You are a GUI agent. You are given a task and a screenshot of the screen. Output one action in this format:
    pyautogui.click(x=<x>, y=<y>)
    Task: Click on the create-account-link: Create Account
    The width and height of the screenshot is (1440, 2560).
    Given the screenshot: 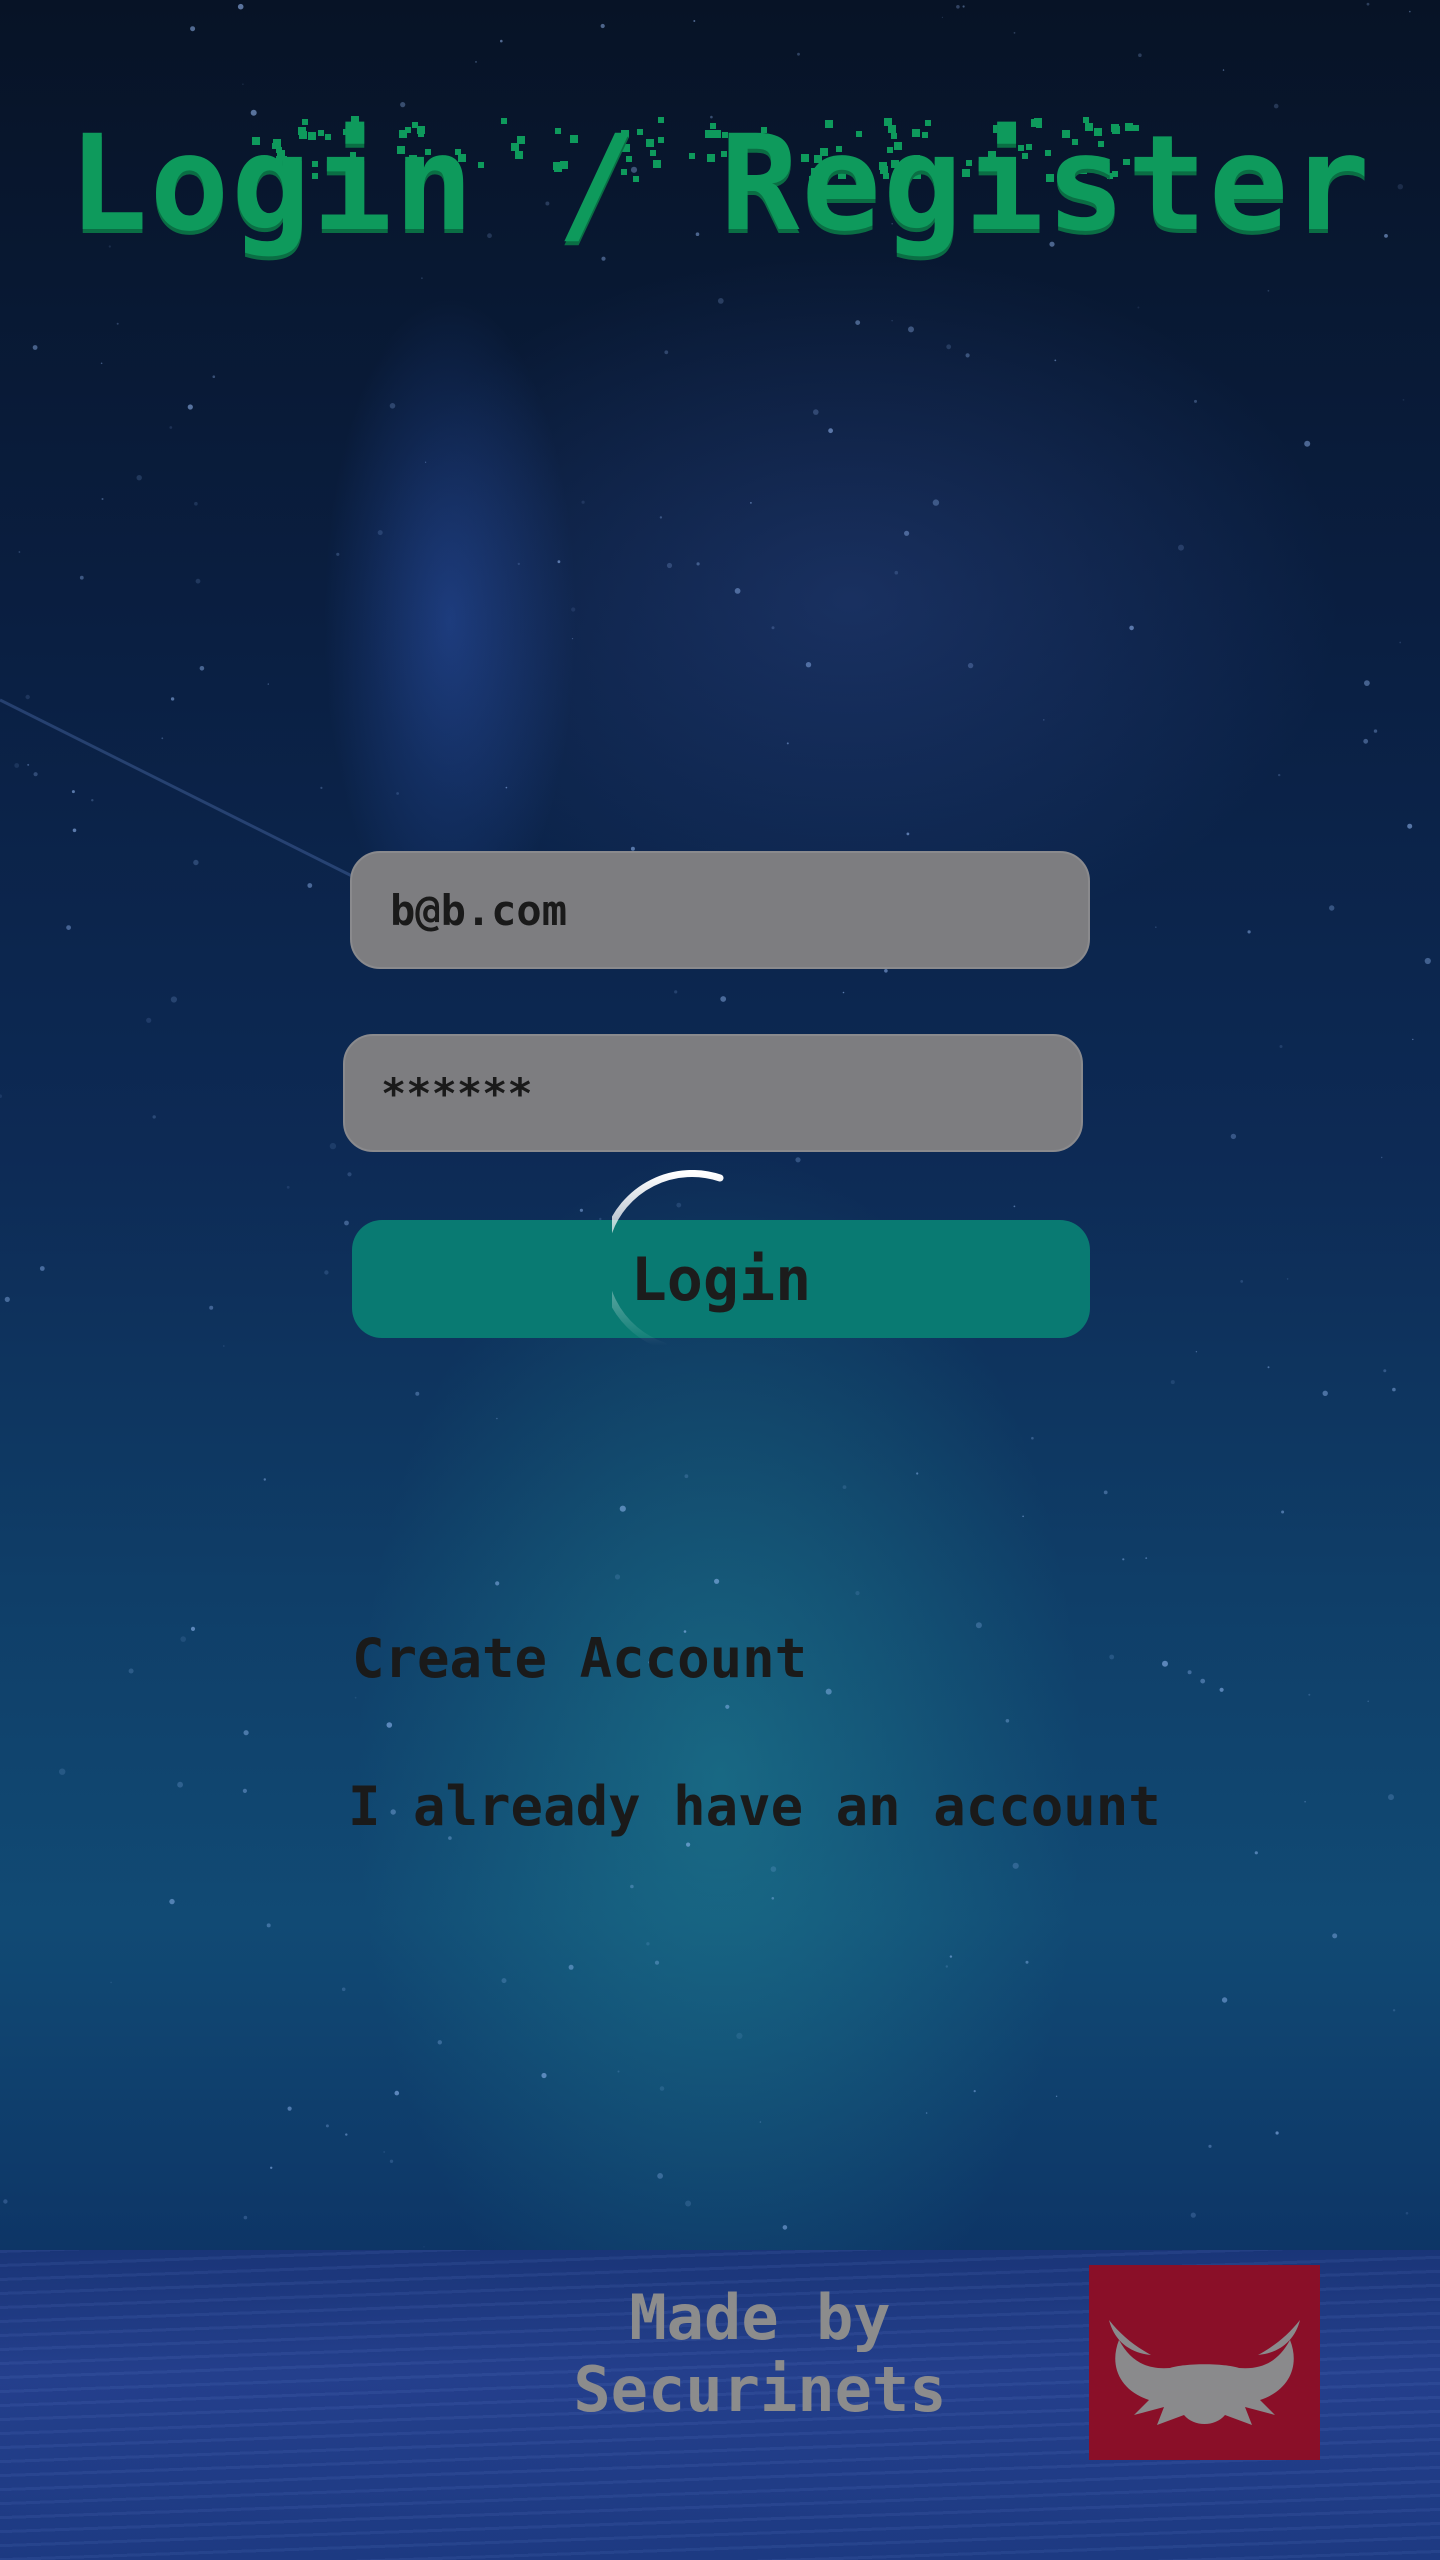 What is the action you would take?
    pyautogui.click(x=579, y=1659)
    